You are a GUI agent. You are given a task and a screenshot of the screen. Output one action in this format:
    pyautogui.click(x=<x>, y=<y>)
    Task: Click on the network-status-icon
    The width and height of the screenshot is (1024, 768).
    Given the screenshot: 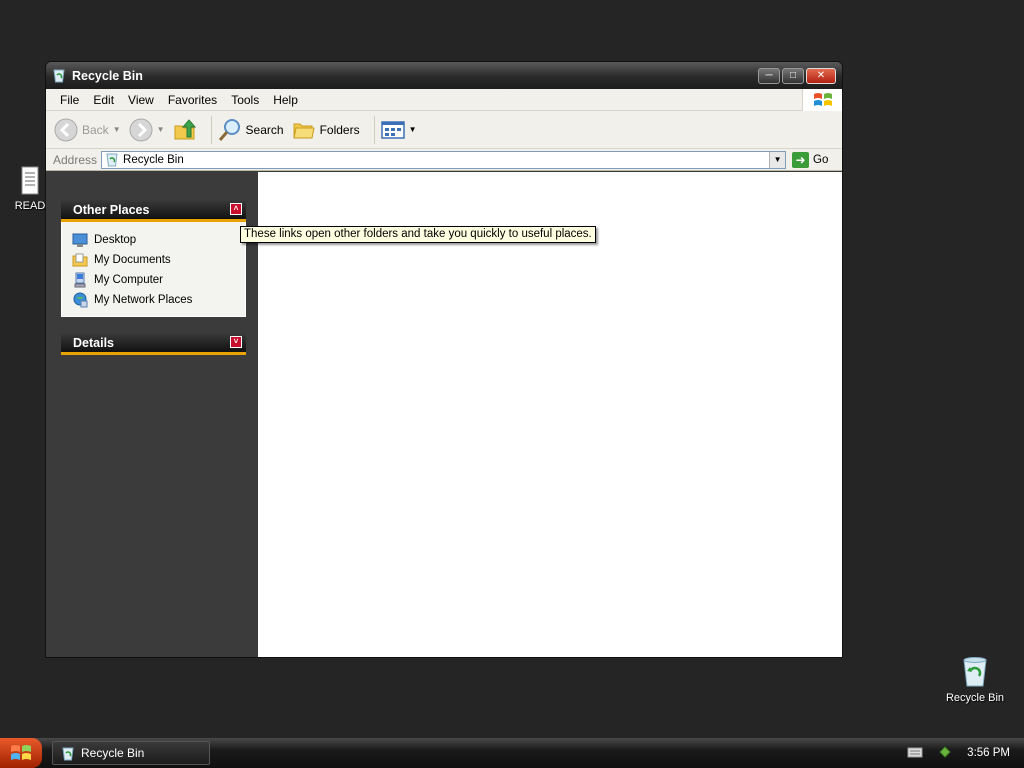 What is the action you would take?
    pyautogui.click(x=945, y=753)
    